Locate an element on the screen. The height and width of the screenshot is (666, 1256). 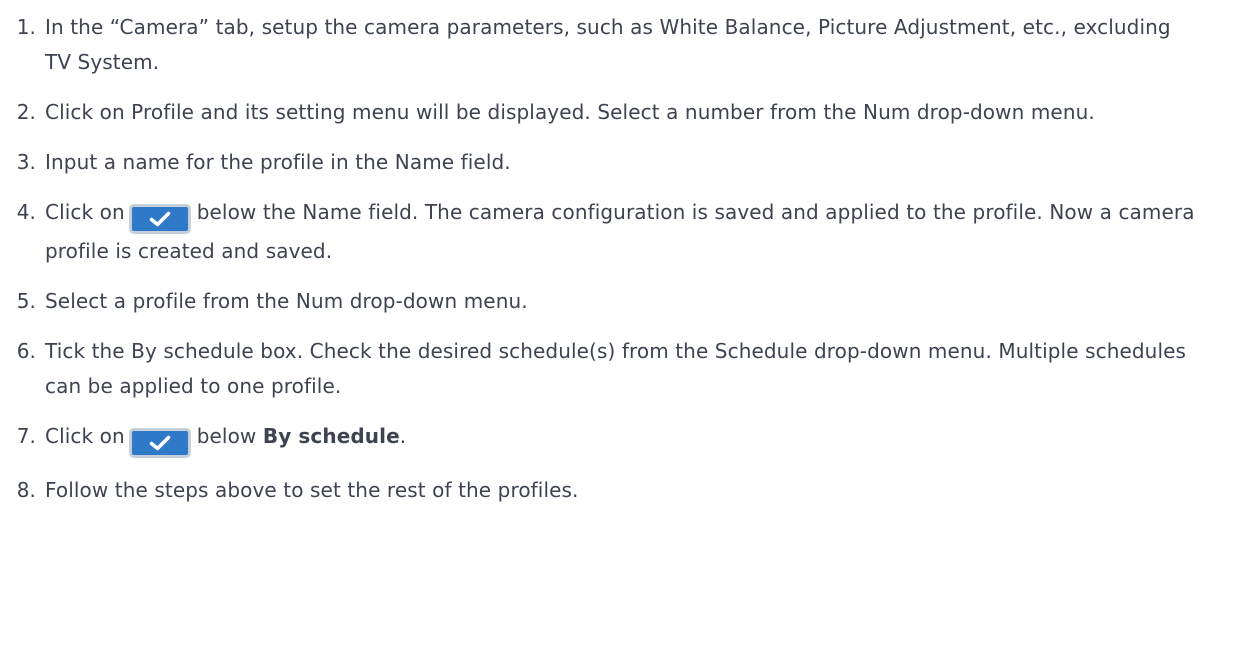
step-number: 7. is located at coordinates (26, 436).